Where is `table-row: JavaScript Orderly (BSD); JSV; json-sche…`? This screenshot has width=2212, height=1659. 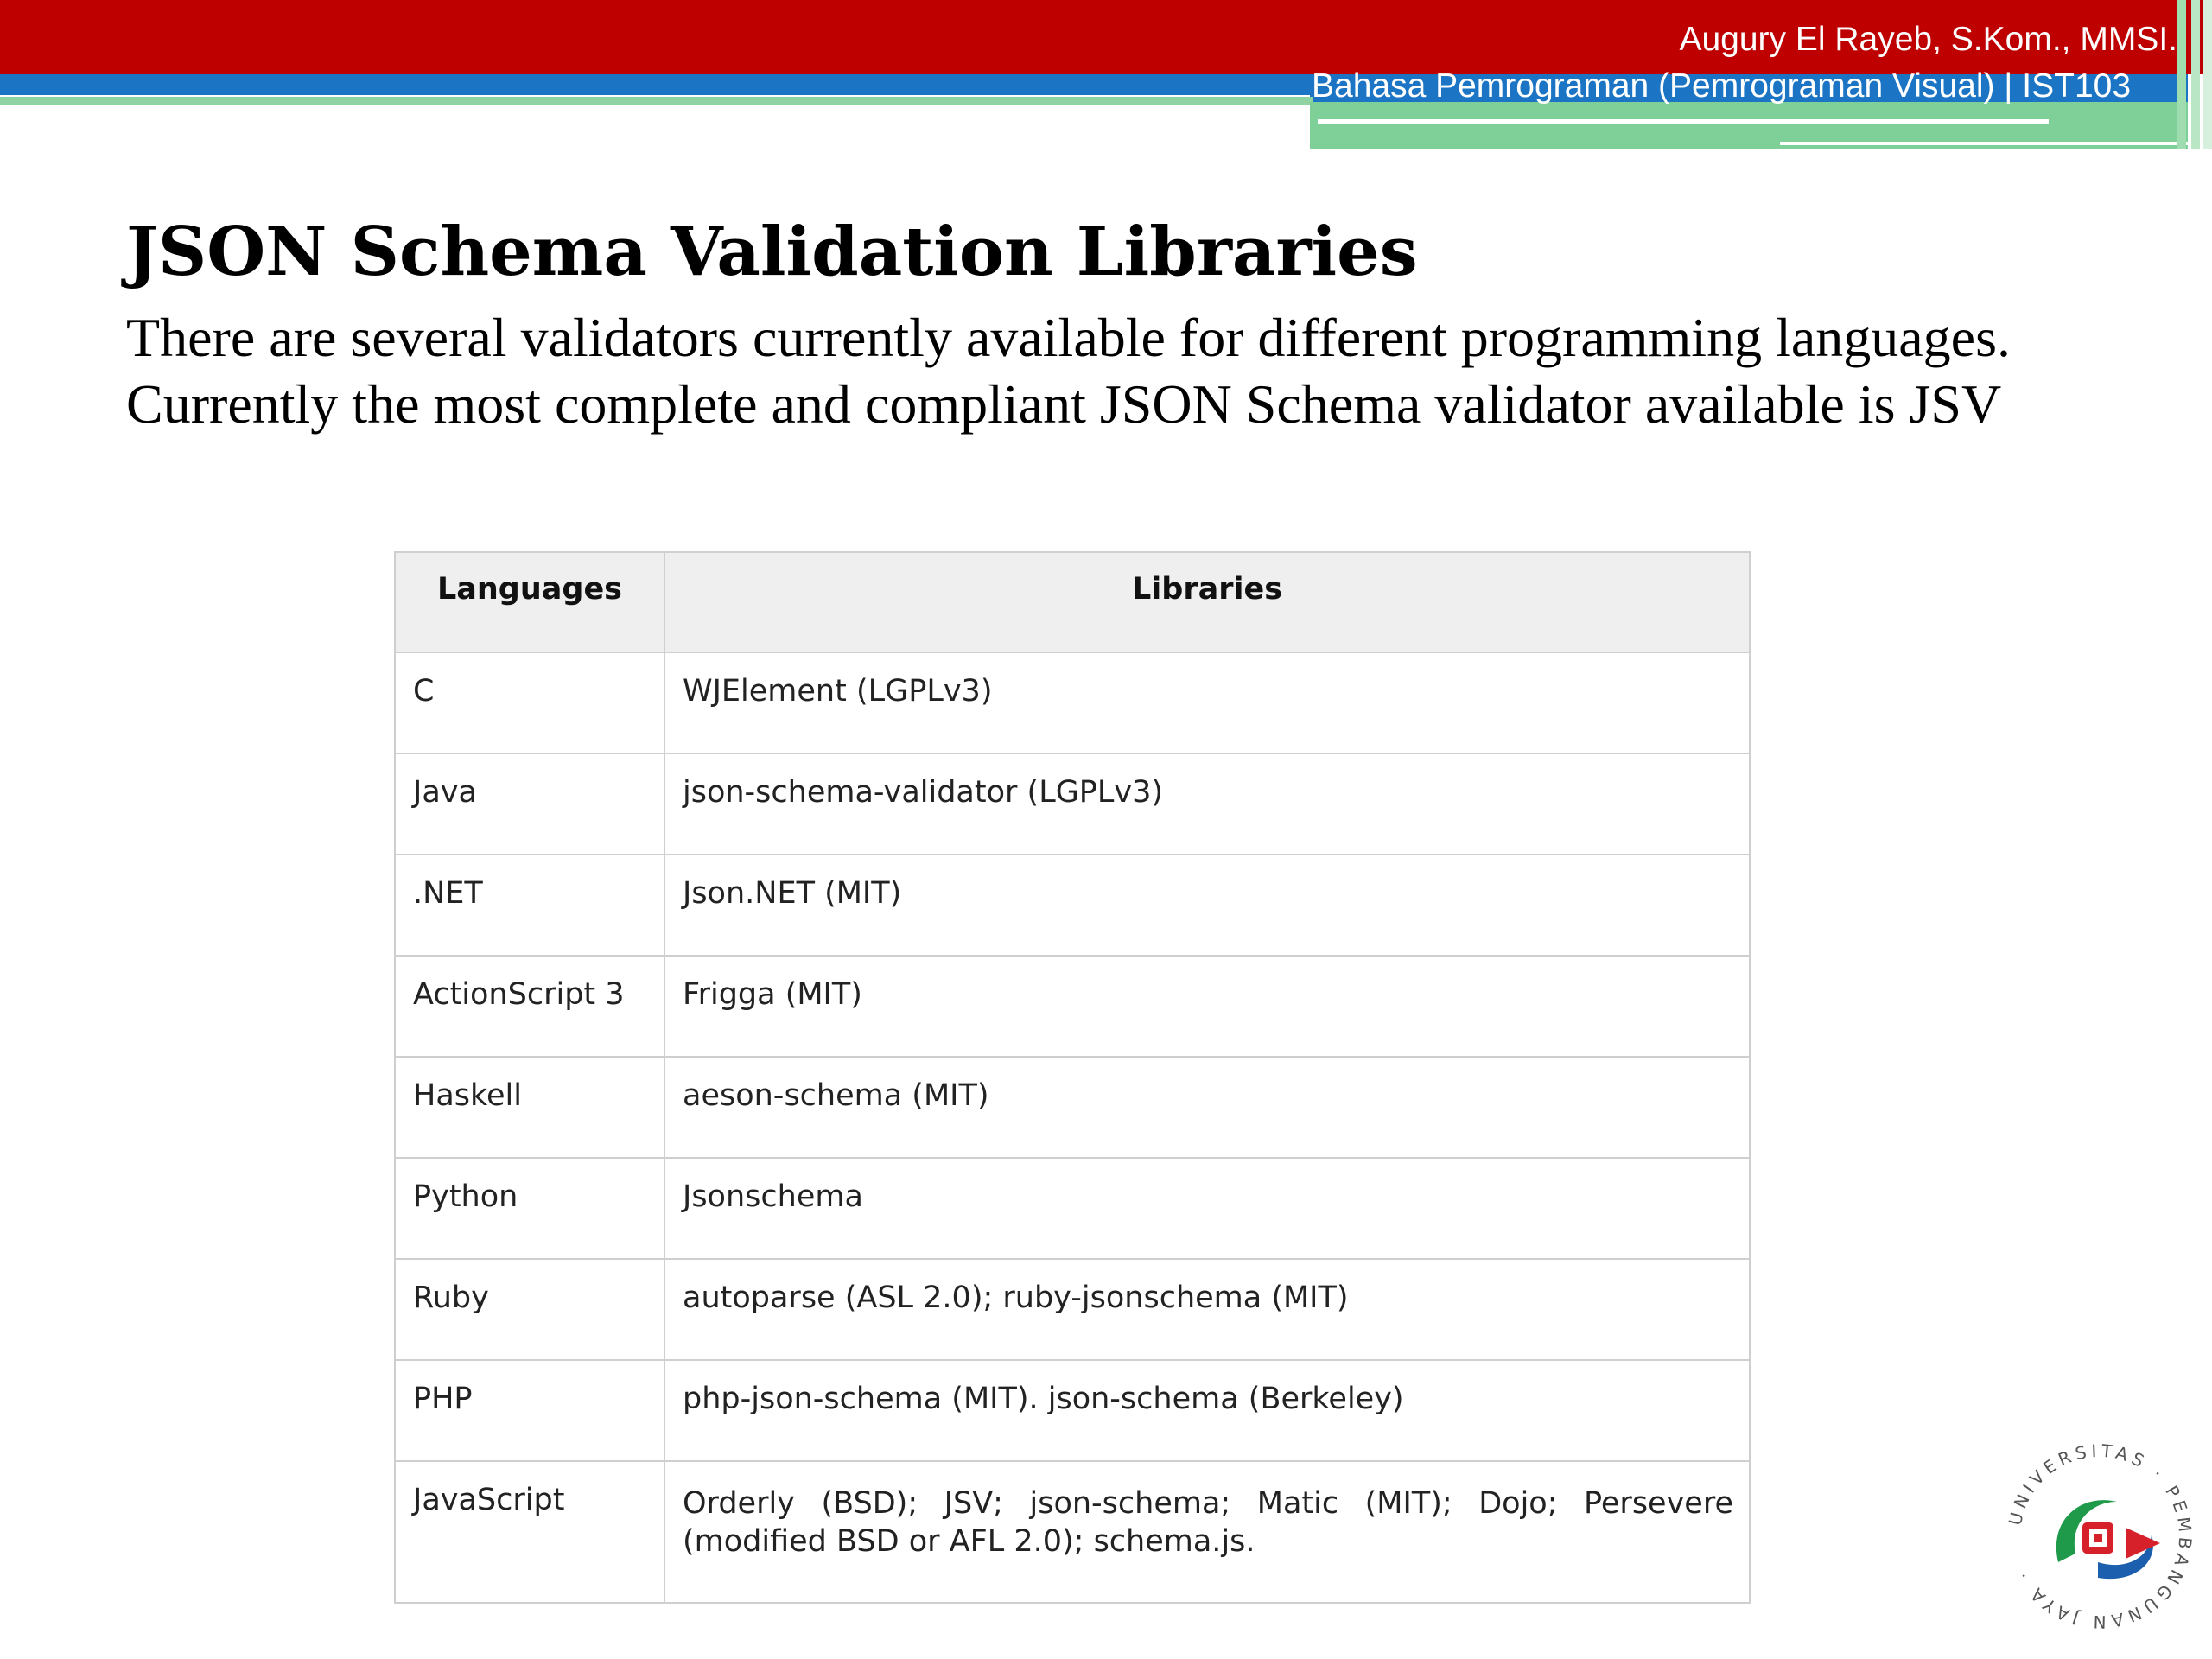
table-row: JavaScript Orderly (BSD); JSV; json-sche… is located at coordinates (1072, 1532).